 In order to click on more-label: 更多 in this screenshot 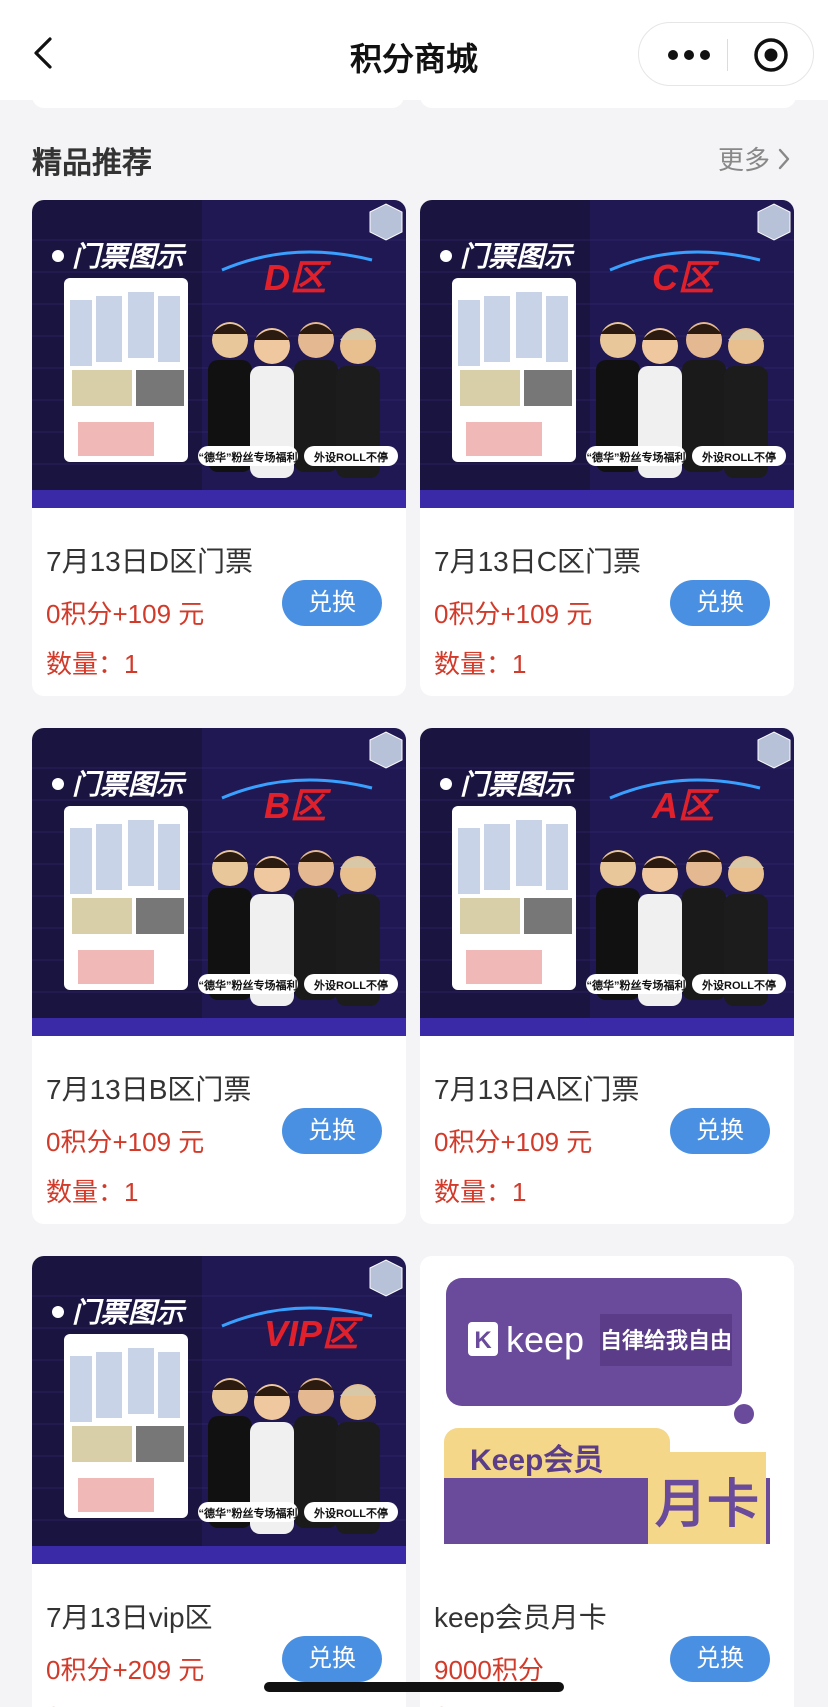, I will do `click(743, 160)`.